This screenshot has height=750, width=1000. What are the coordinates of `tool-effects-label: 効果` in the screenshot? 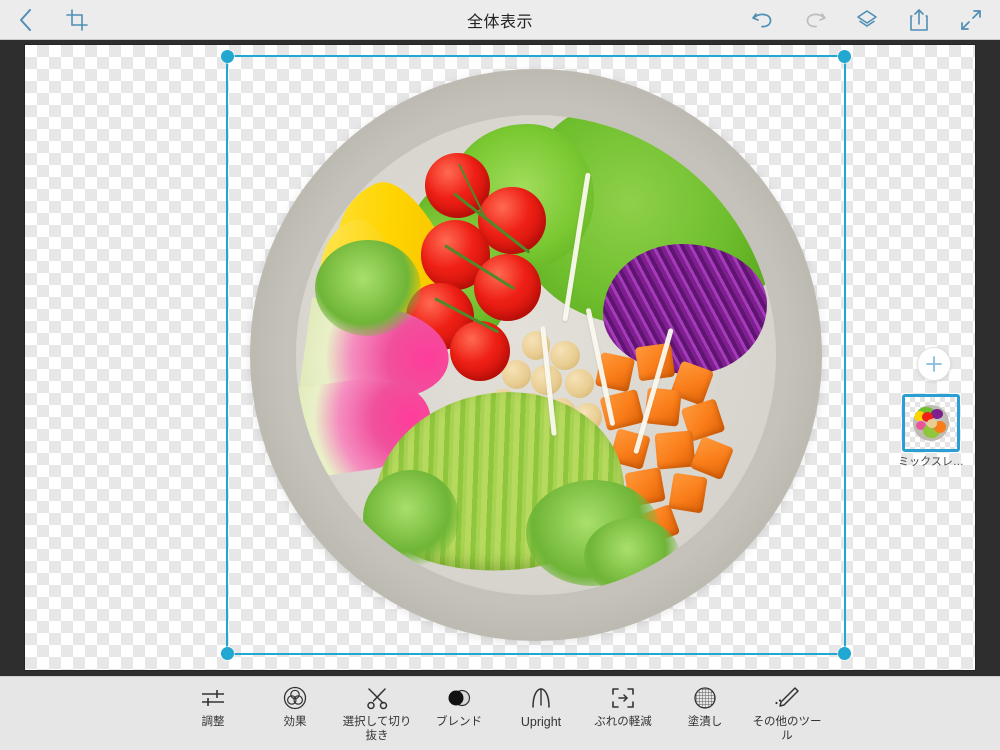 It's located at (295, 722).